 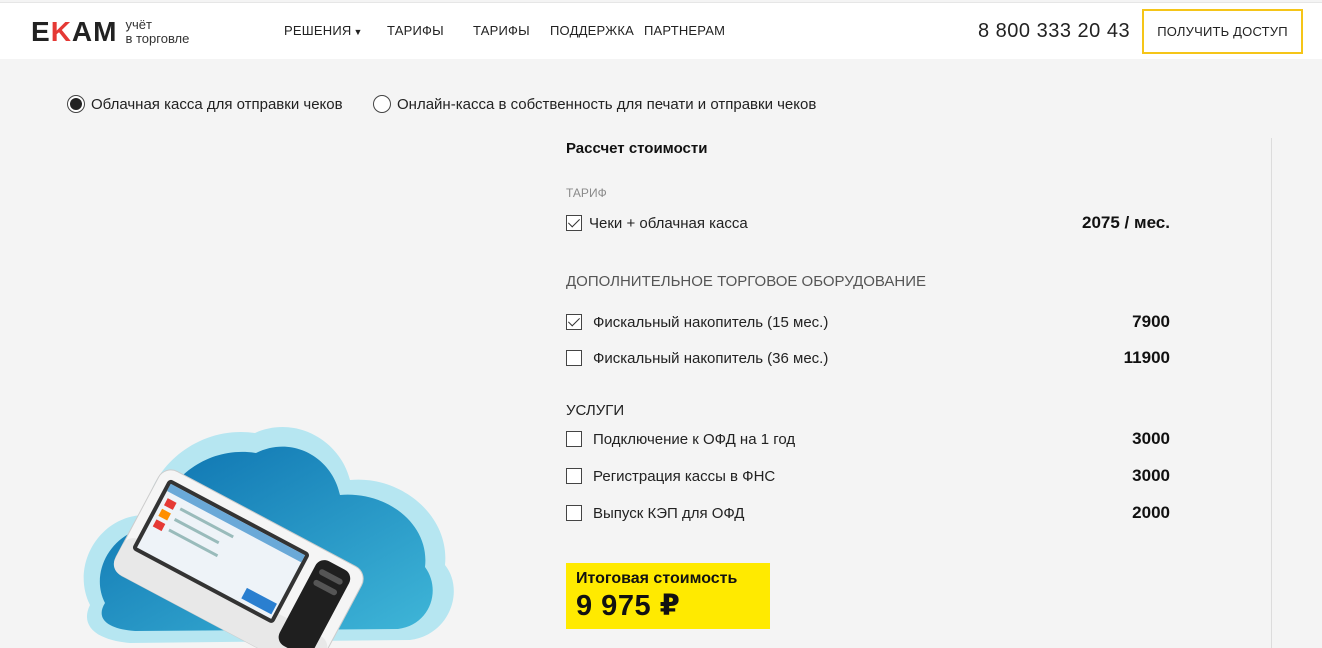 What do you see at coordinates (74, 31) in the screenshot?
I see `logo-mark: E K AM` at bounding box center [74, 31].